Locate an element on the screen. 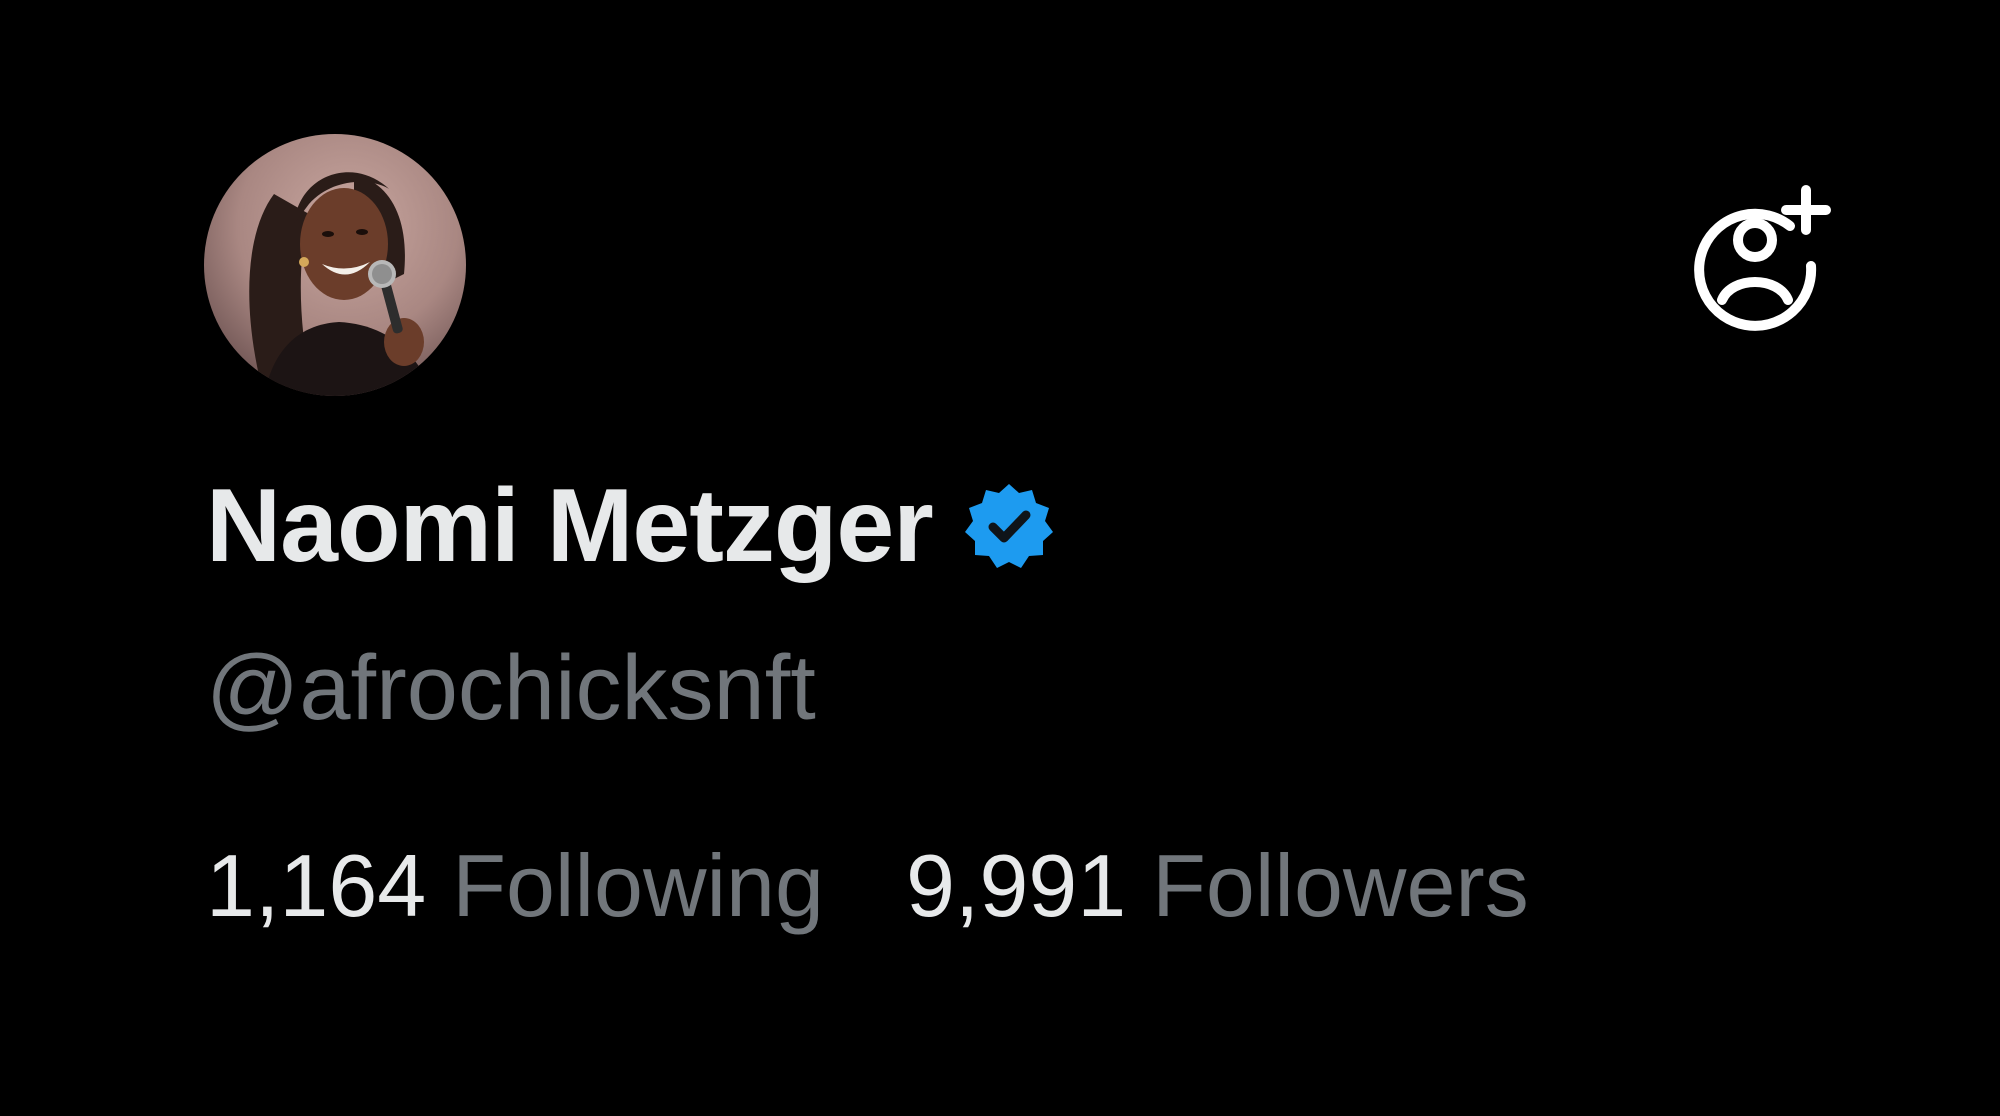  user-handle: @afrochicksnft is located at coordinates (511, 688).